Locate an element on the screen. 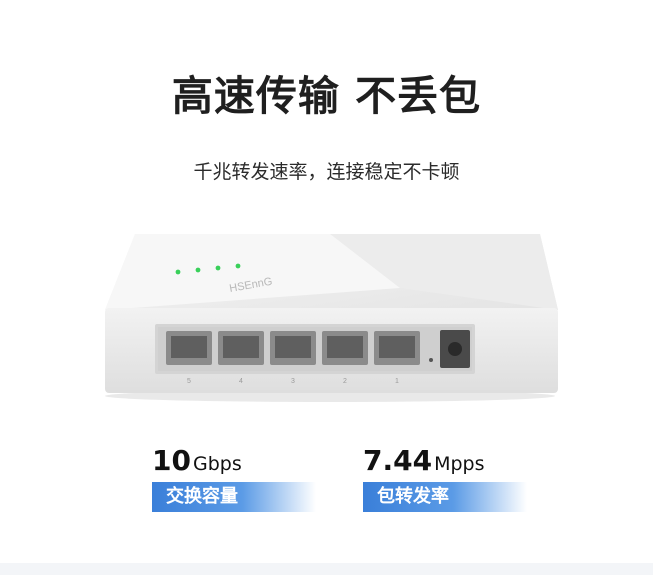 The width and height of the screenshot is (653, 575). stat-label-badge: 交换容量 is located at coordinates (234, 497).